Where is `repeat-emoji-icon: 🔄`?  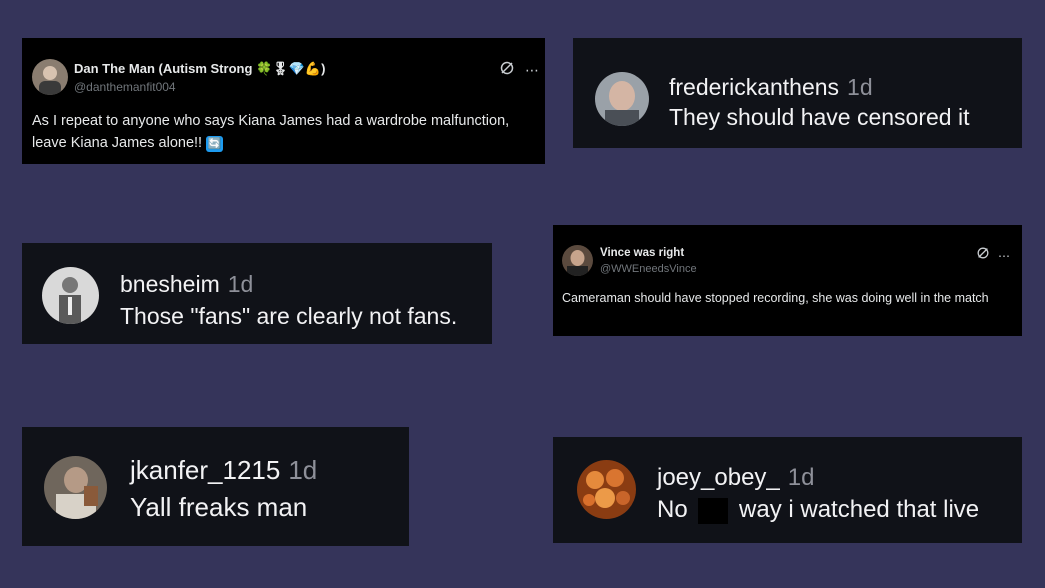 repeat-emoji-icon: 🔄 is located at coordinates (215, 144).